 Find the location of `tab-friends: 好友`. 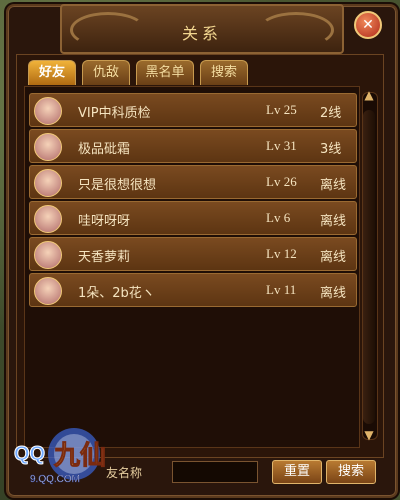

tab-friends: 好友 is located at coordinates (52, 72).